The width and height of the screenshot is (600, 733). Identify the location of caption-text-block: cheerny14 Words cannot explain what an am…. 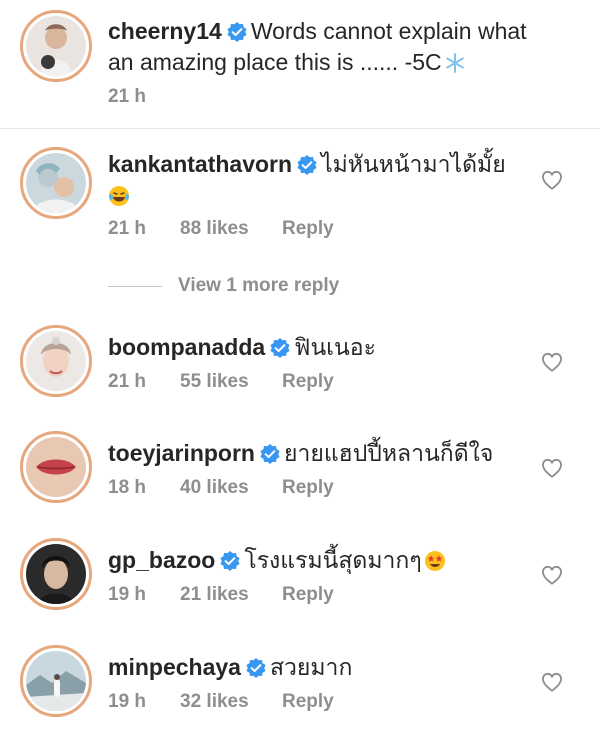
(324, 47).